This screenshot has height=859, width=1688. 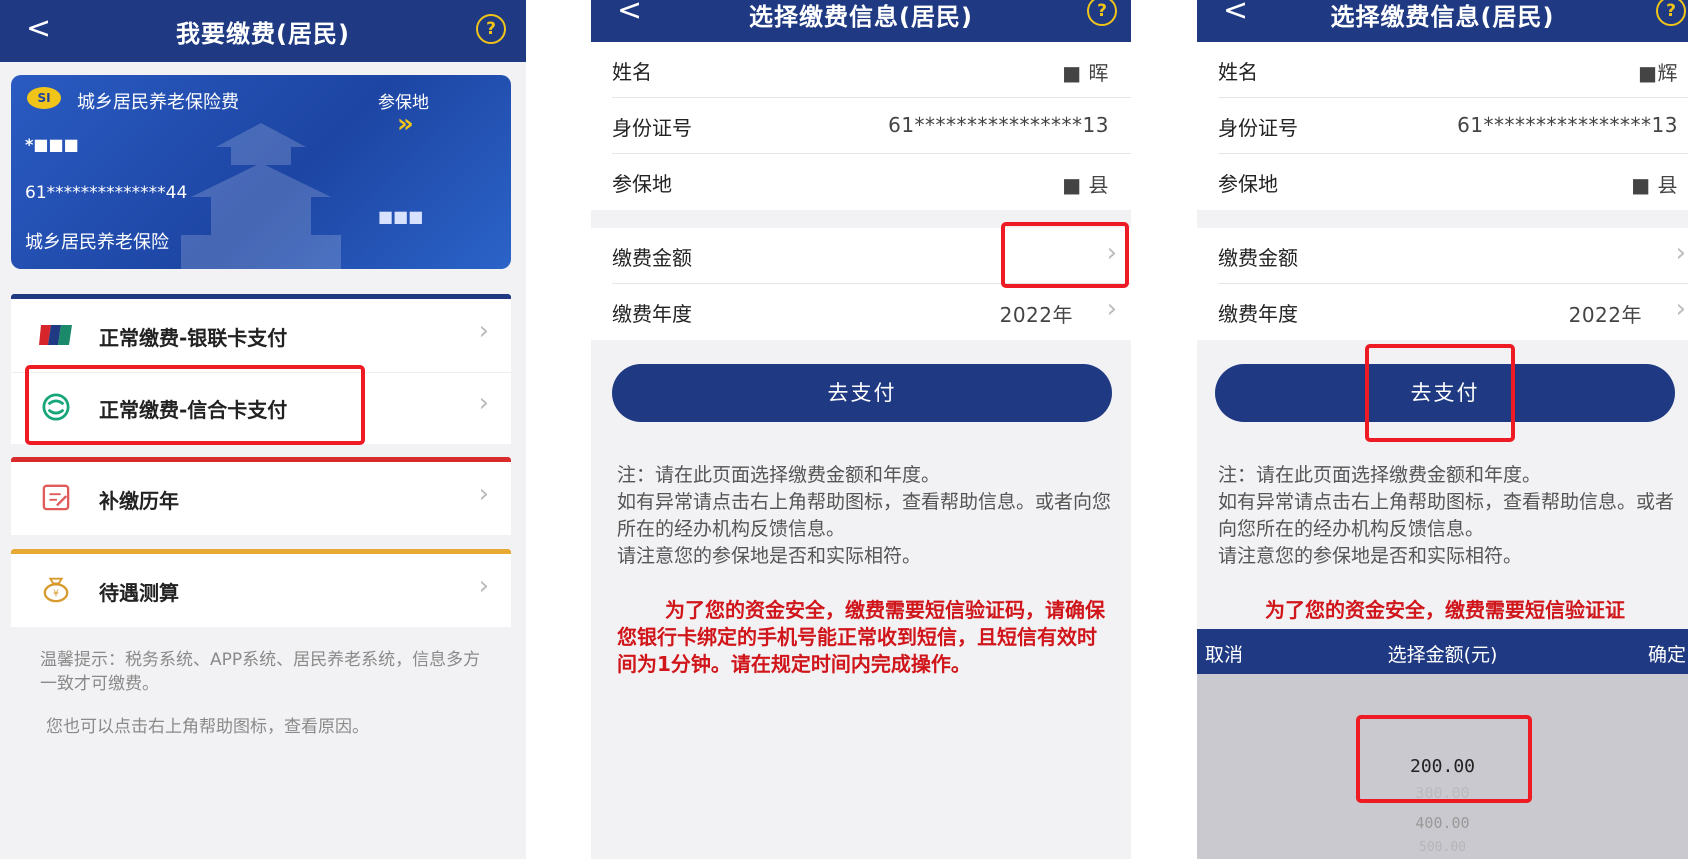 I want to click on menu-label: 待遇测算, so click(x=139, y=593).